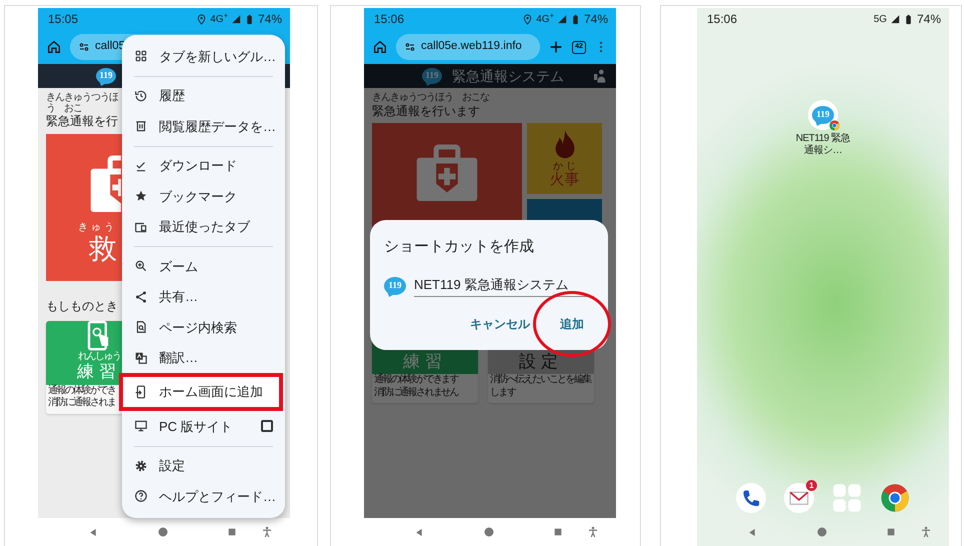  I want to click on plus-icon, so click(556, 47).